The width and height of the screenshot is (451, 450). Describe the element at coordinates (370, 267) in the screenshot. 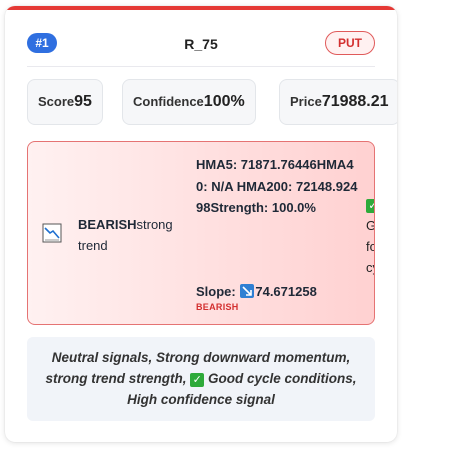

I see `cycle-line: cycle` at that location.